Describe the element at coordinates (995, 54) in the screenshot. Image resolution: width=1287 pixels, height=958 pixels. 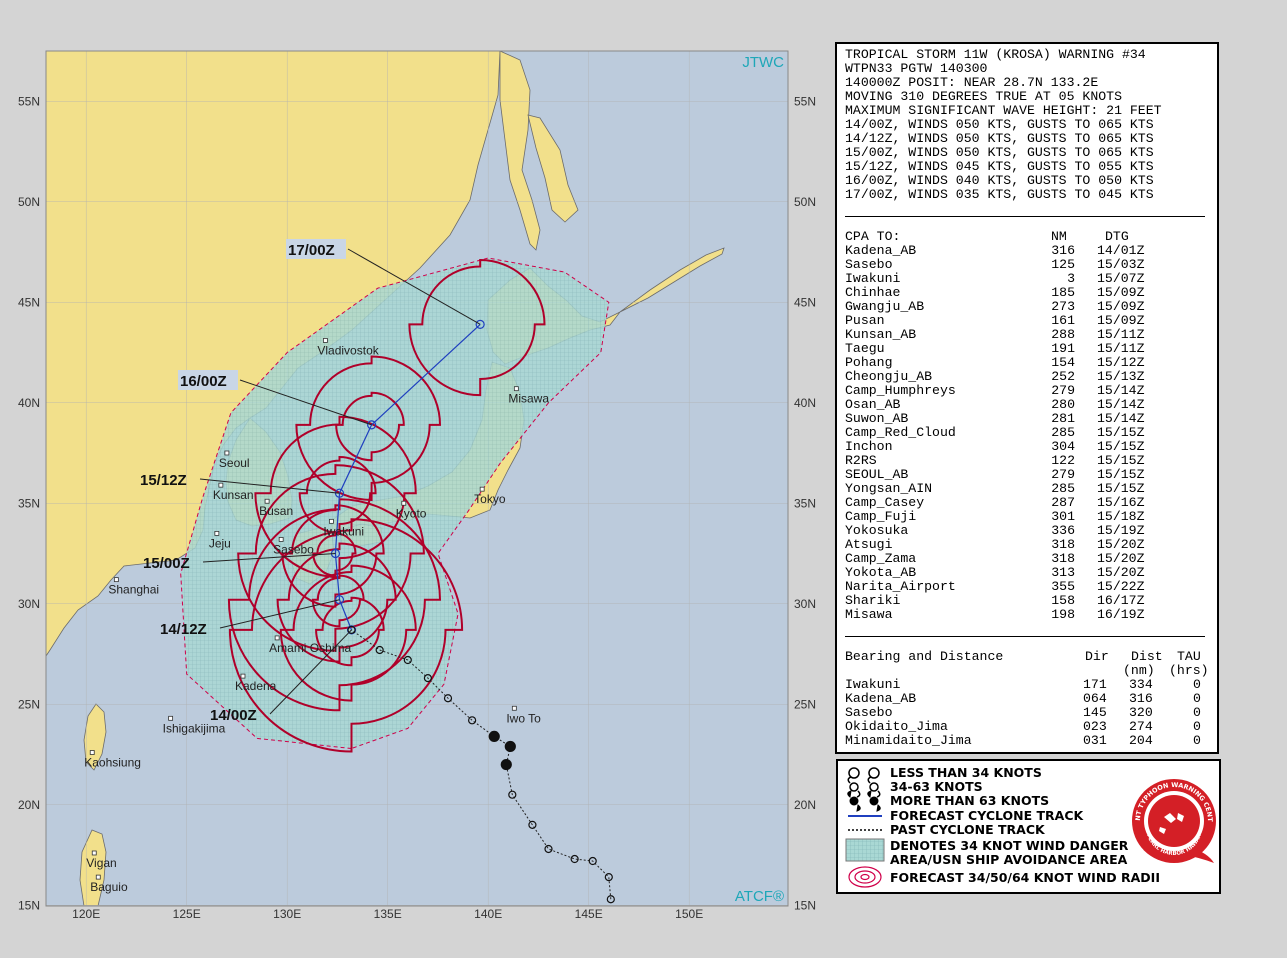
I see `warning-header-line: TROPICAL STORM 11W (KROSA) WARNING #34` at that location.